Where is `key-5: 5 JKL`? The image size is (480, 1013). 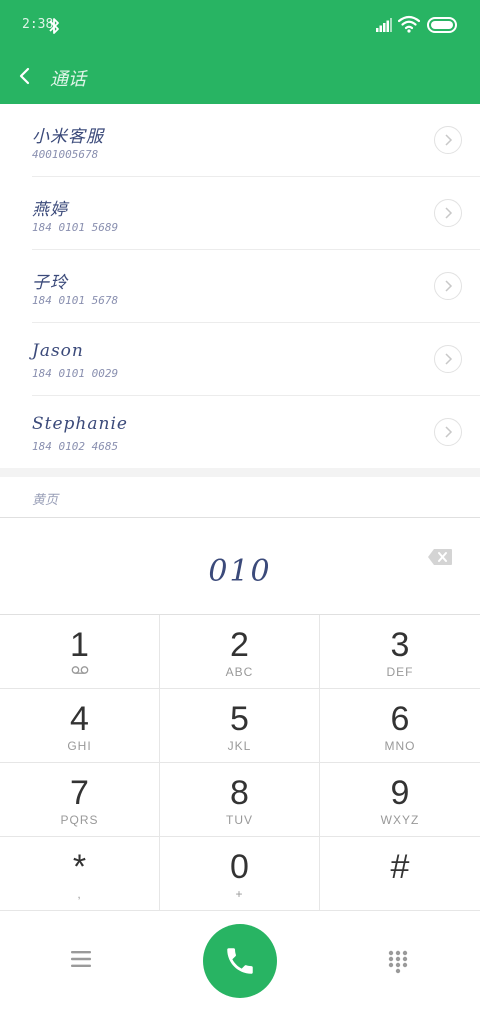
key-5: 5 JKL is located at coordinates (240, 726).